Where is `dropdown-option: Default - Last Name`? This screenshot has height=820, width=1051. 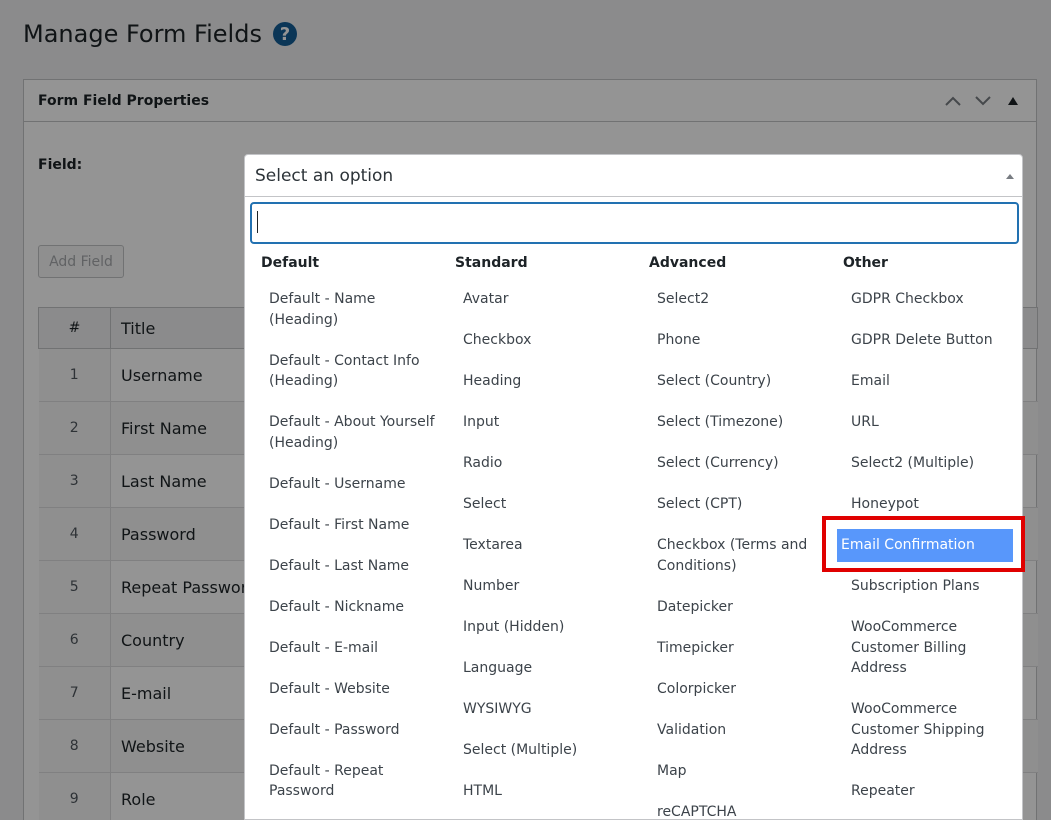 dropdown-option: Default - Last Name is located at coordinates (342, 566).